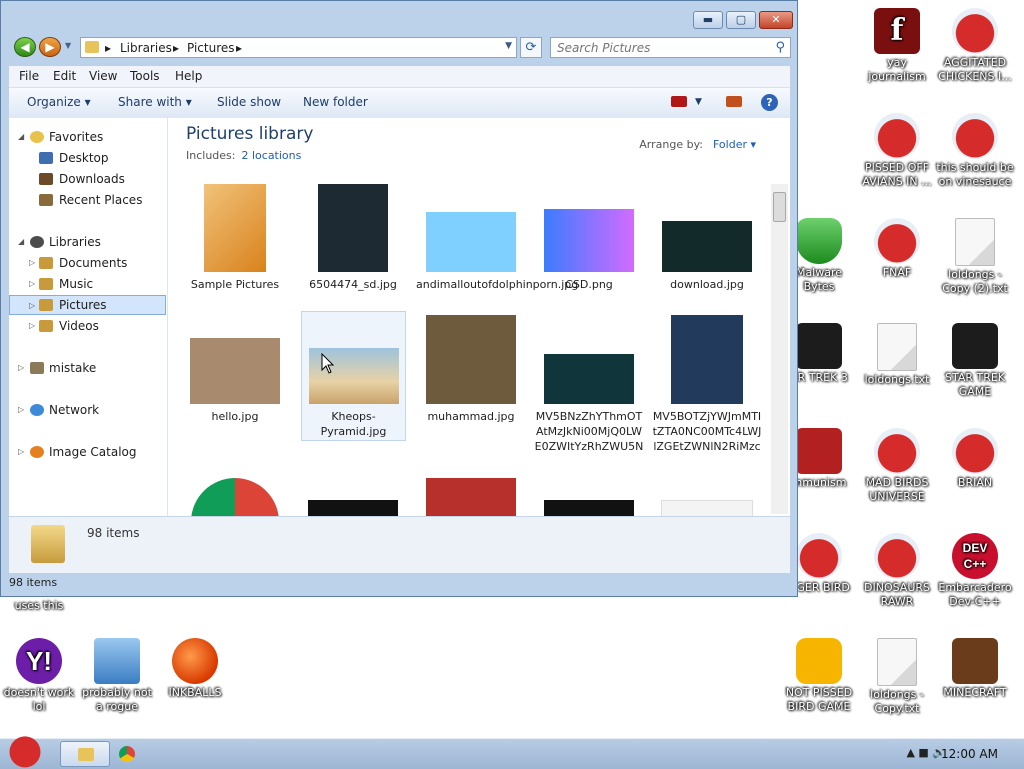 The height and width of the screenshot is (769, 1024). I want to click on refresh-button: ⟳, so click(531, 47).